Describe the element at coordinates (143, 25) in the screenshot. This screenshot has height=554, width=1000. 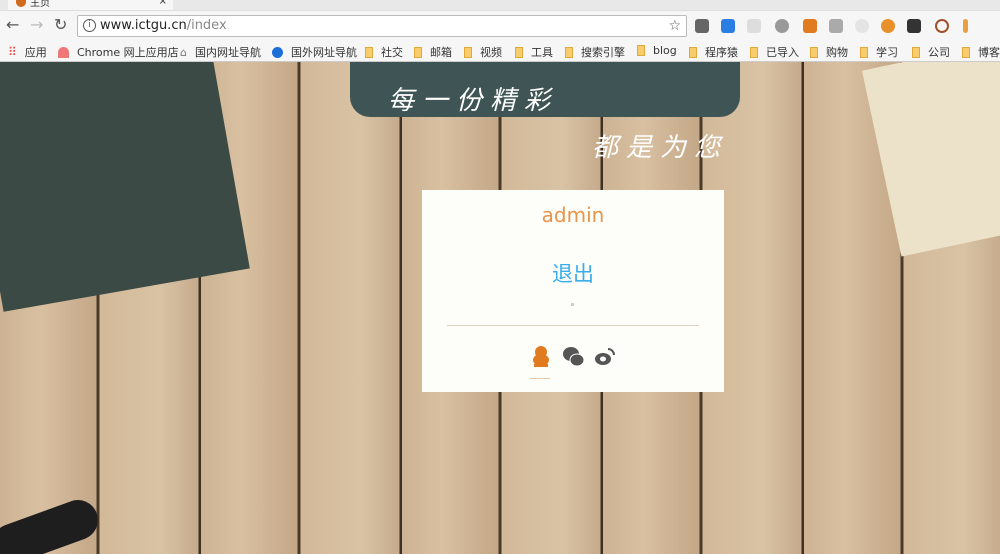
I see `url-host: www.ictgu.cn` at that location.